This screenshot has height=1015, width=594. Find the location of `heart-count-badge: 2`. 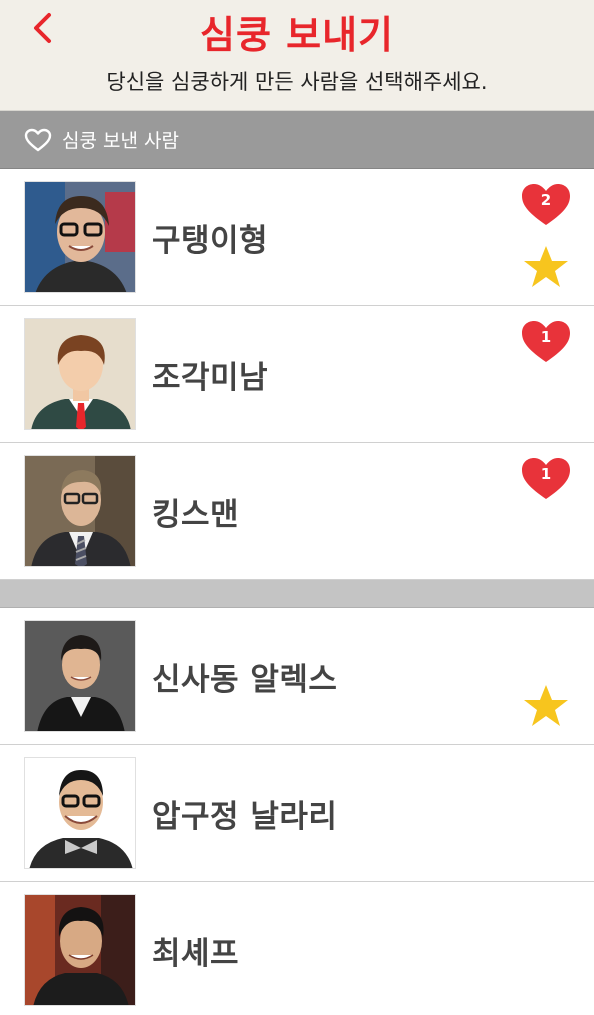

heart-count-badge: 2 is located at coordinates (546, 205).